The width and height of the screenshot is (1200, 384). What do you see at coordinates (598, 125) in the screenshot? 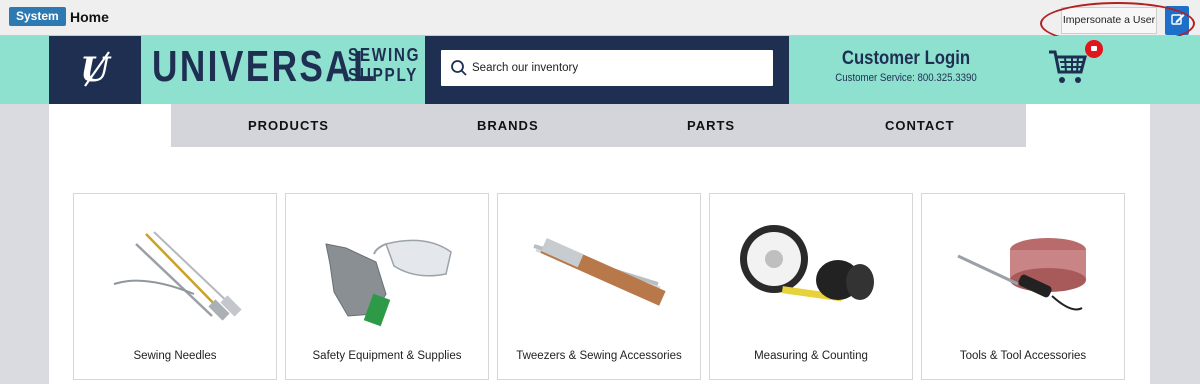
I see `main-nav: PRODUCTS BRANDS PARTS CONTACT` at bounding box center [598, 125].